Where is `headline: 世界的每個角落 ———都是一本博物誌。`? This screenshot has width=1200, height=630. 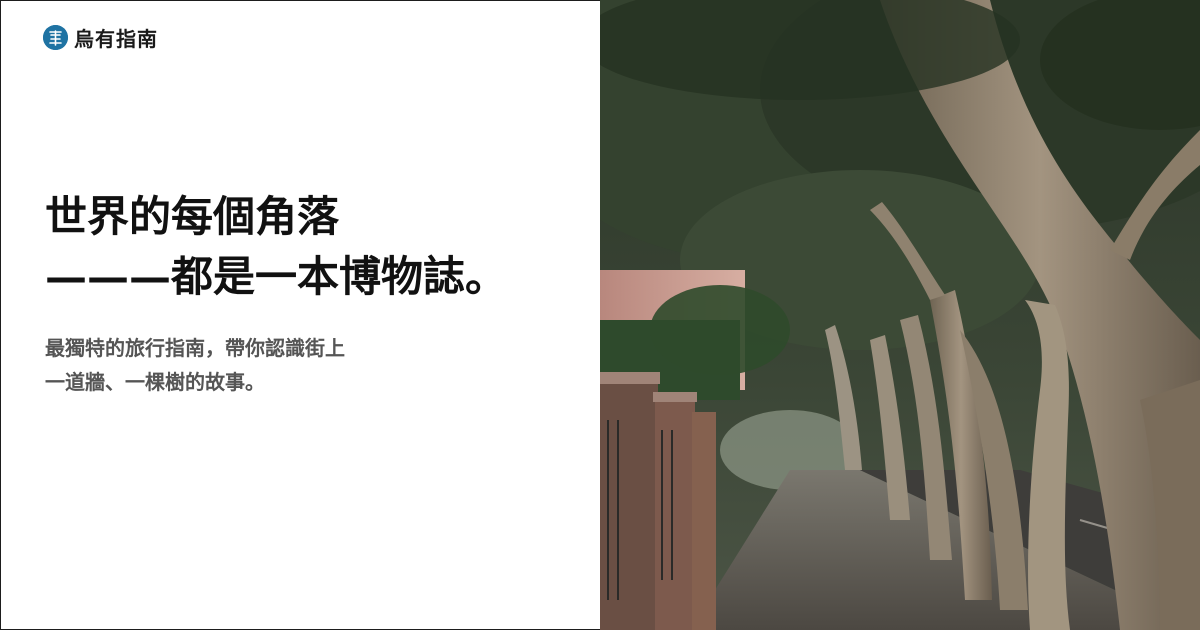 headline: 世界的每個角落 ———都是一本博物誌。 is located at coordinates (276, 247).